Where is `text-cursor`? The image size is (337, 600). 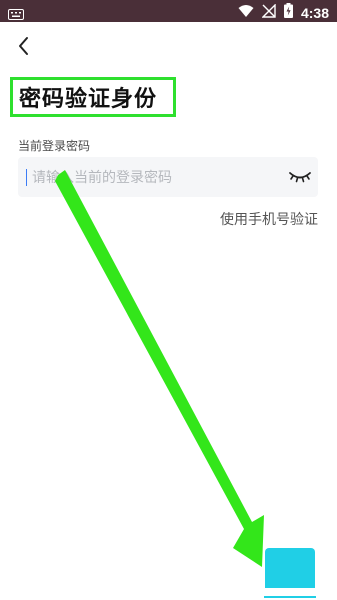 text-cursor is located at coordinates (26, 177).